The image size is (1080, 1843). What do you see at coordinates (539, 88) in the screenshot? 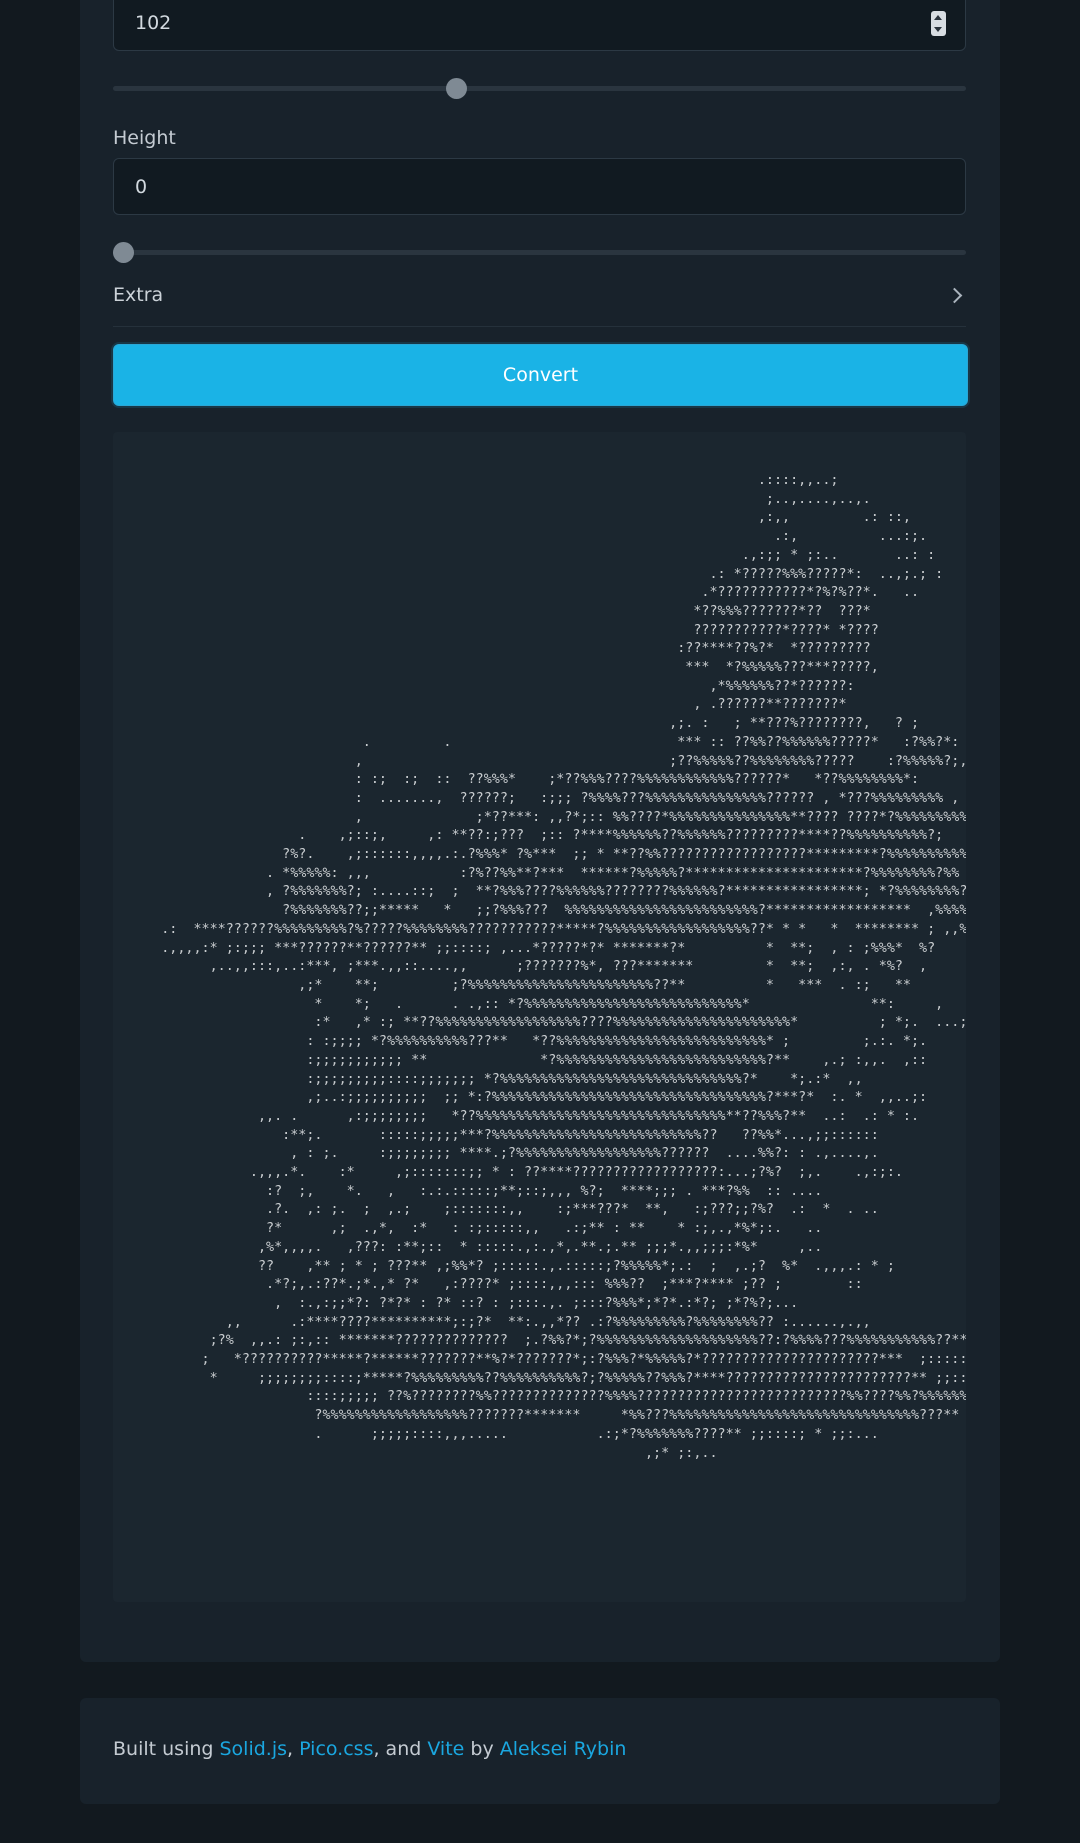
I see `width-slider` at bounding box center [539, 88].